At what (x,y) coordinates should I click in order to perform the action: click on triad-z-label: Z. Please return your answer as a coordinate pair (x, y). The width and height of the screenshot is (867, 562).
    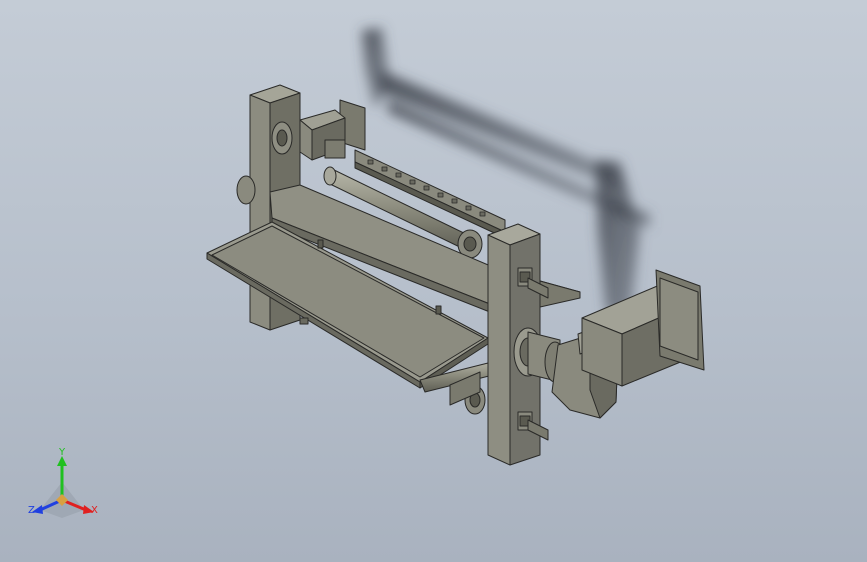
    Looking at the image, I should click on (31, 510).